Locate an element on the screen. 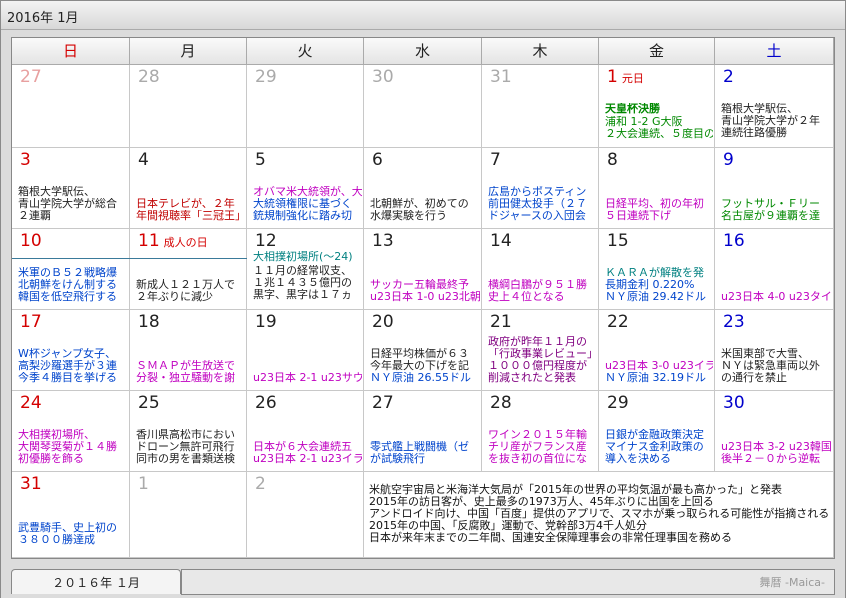 The image size is (846, 598). event-text: u23日本 3-0 u23イラ is located at coordinates (659, 366).